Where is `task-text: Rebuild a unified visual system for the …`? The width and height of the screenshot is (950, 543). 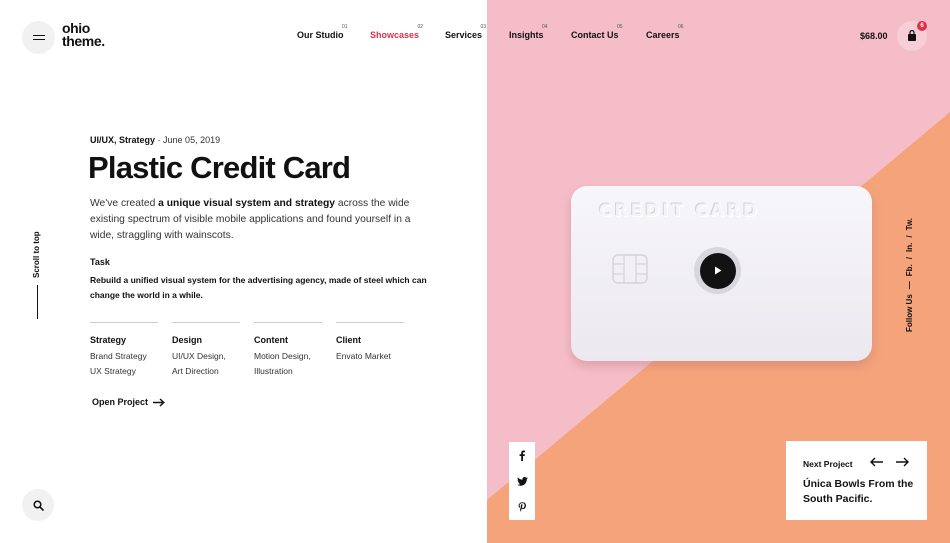
task-text: Rebuild a unified visual system for the … is located at coordinates (258, 287).